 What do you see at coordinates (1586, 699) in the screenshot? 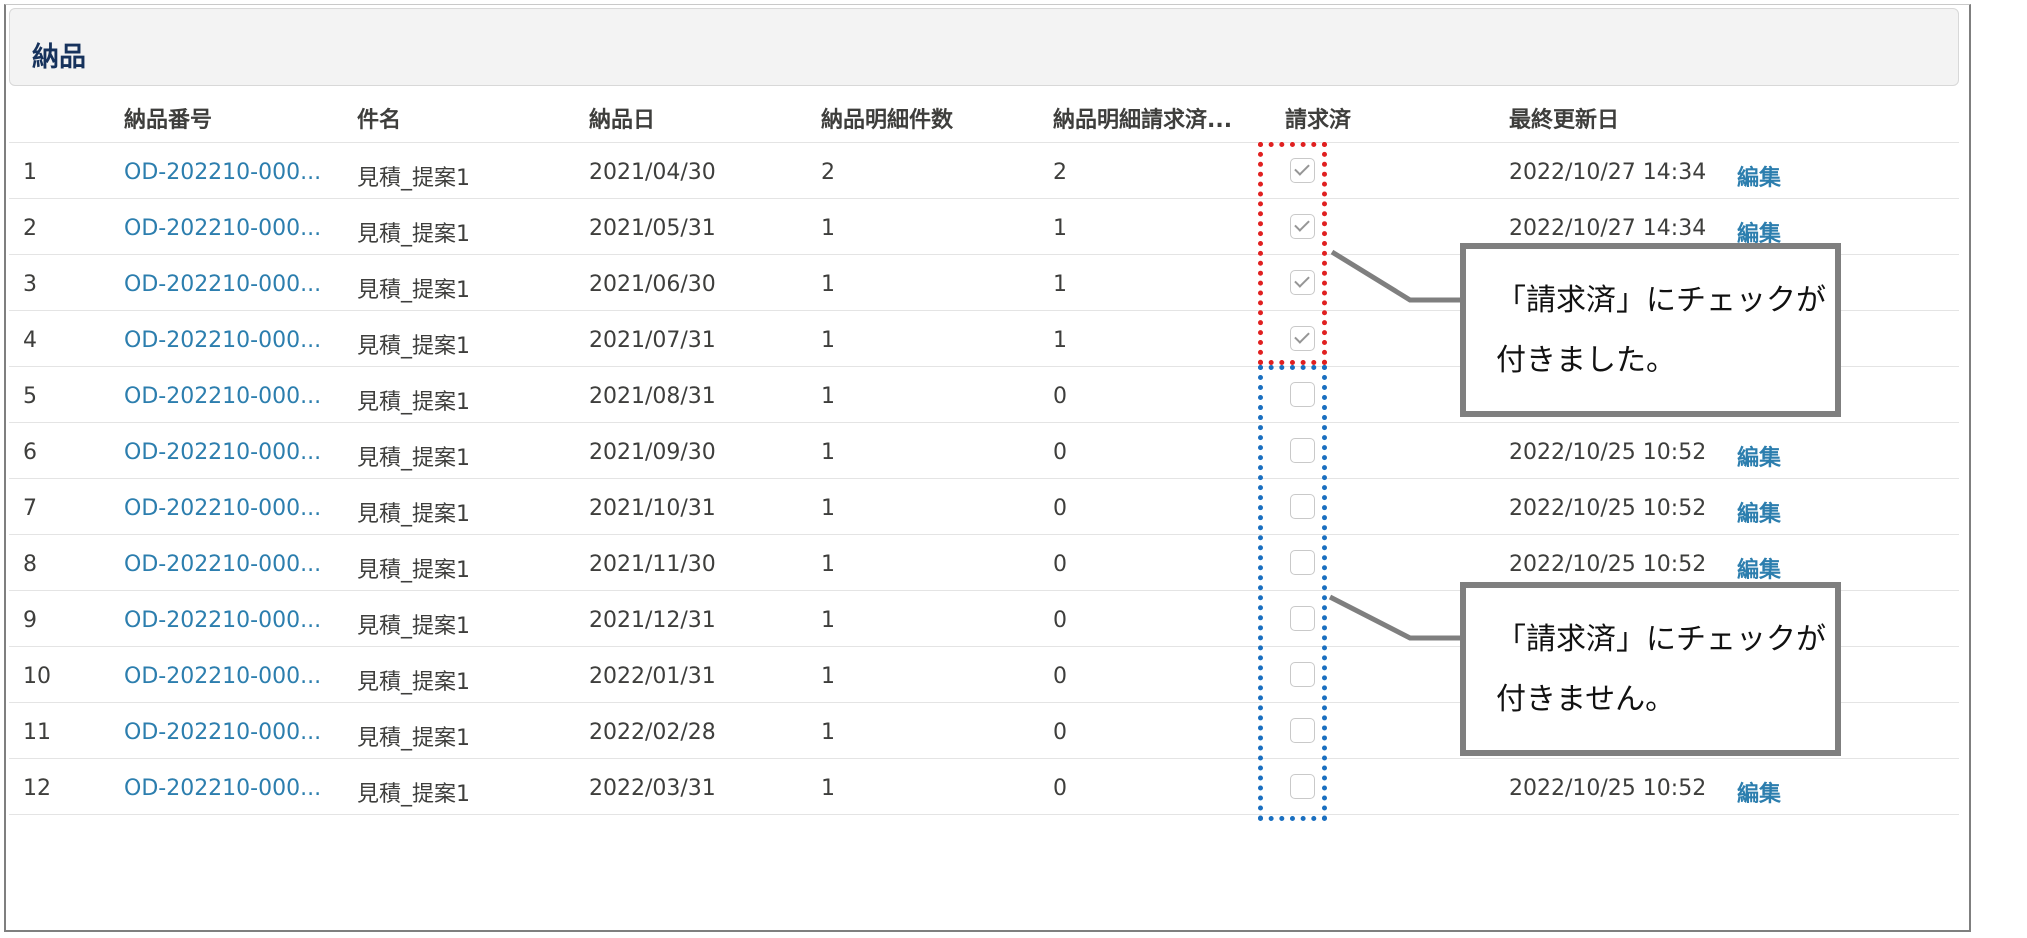
I see `callout-unchecked-line2: 付きません。` at bounding box center [1586, 699].